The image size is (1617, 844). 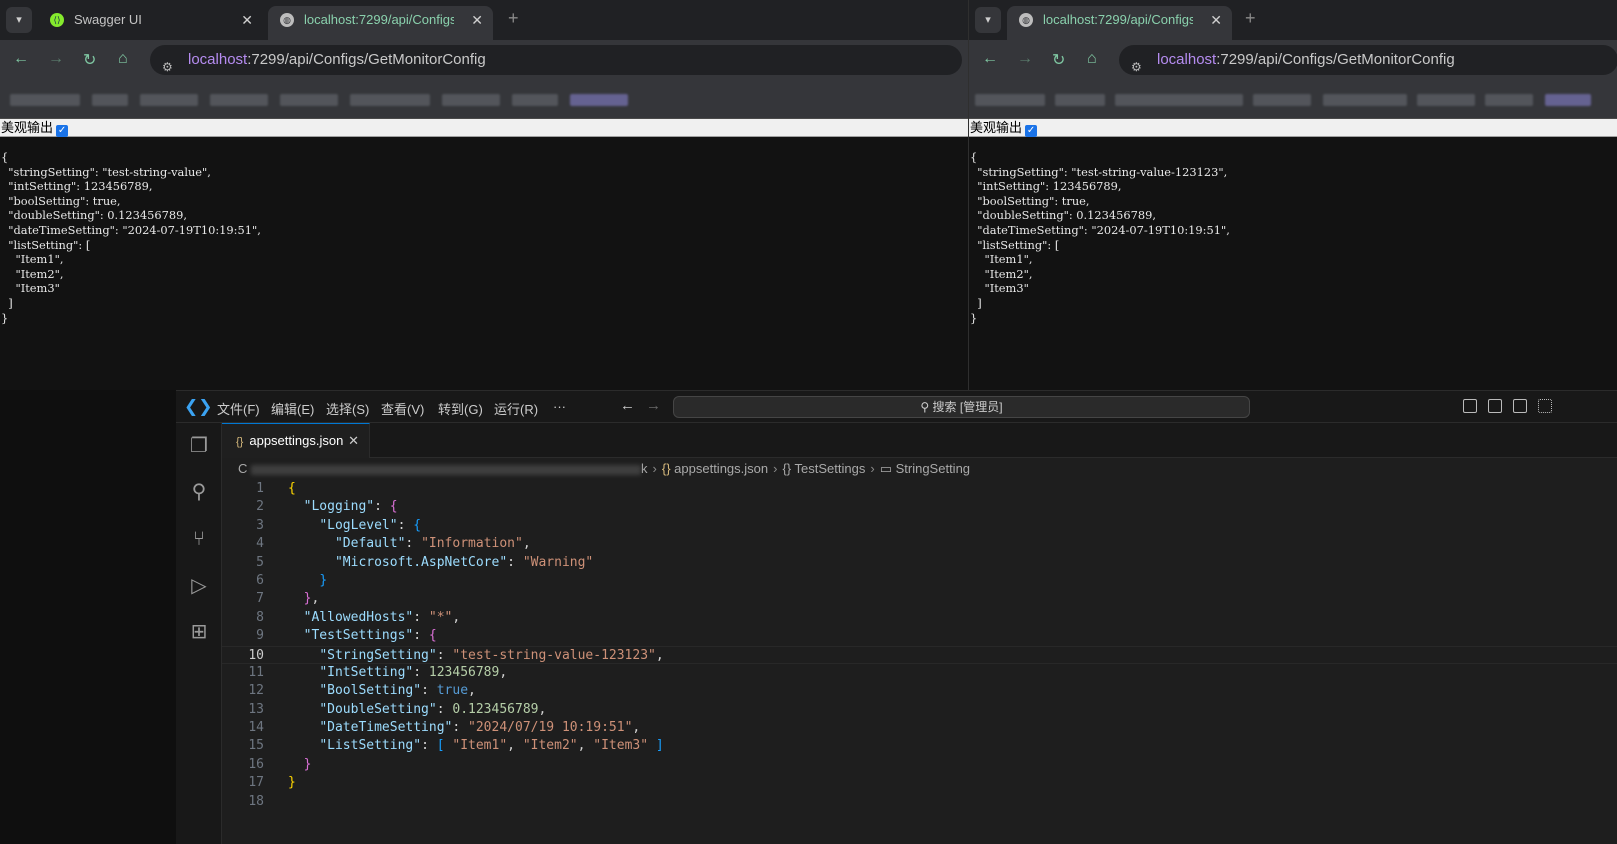 What do you see at coordinates (887, 468) in the screenshot?
I see `string-icon: ▭` at bounding box center [887, 468].